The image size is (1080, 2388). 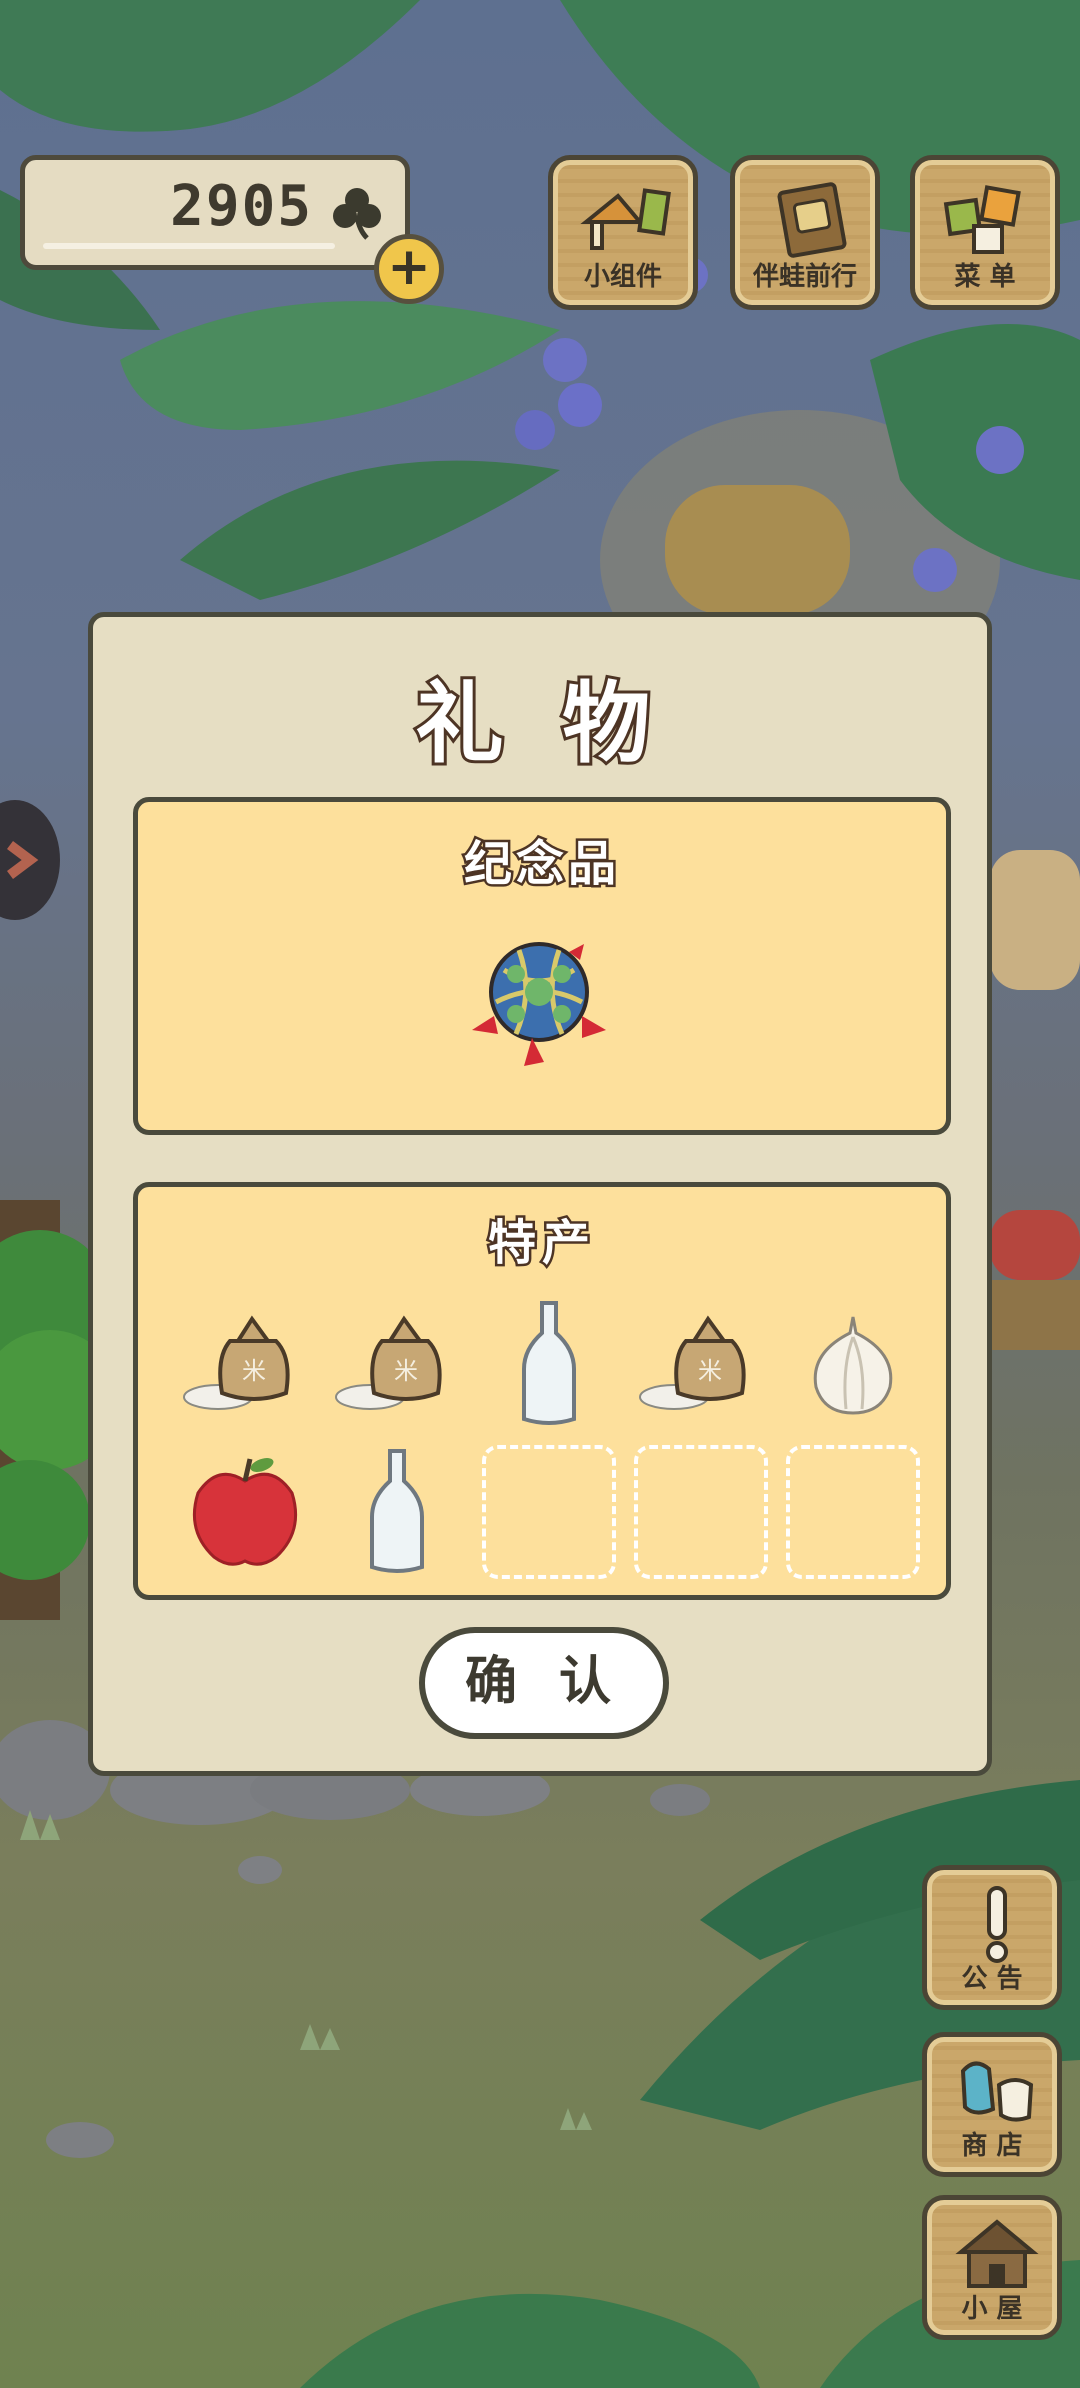 I want to click on house-icon, so click(x=997, y=2253).